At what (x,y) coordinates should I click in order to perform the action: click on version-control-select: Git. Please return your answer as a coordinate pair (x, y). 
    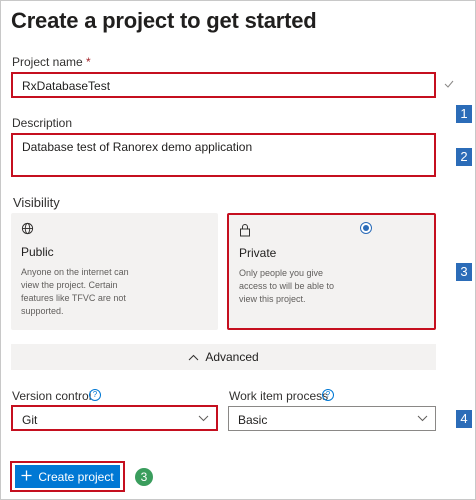
    Looking at the image, I should click on (114, 418).